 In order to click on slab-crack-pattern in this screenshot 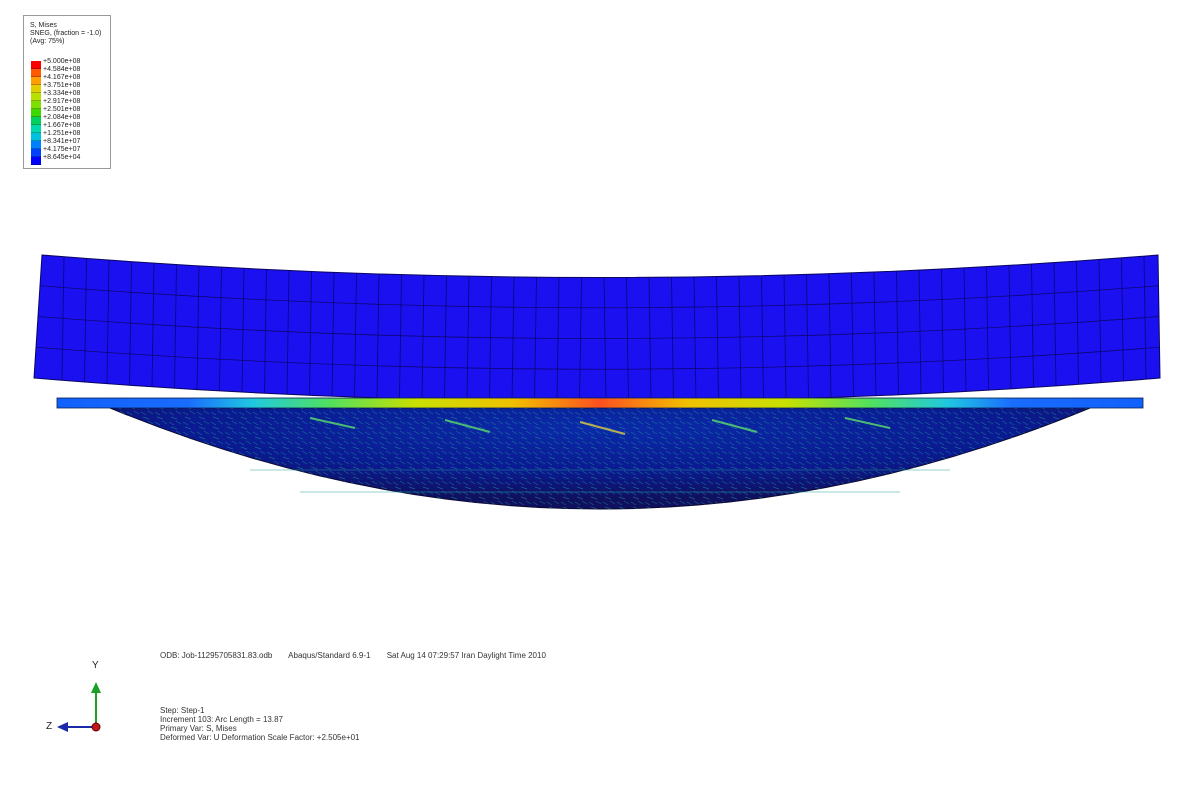, I will do `click(600, 458)`.